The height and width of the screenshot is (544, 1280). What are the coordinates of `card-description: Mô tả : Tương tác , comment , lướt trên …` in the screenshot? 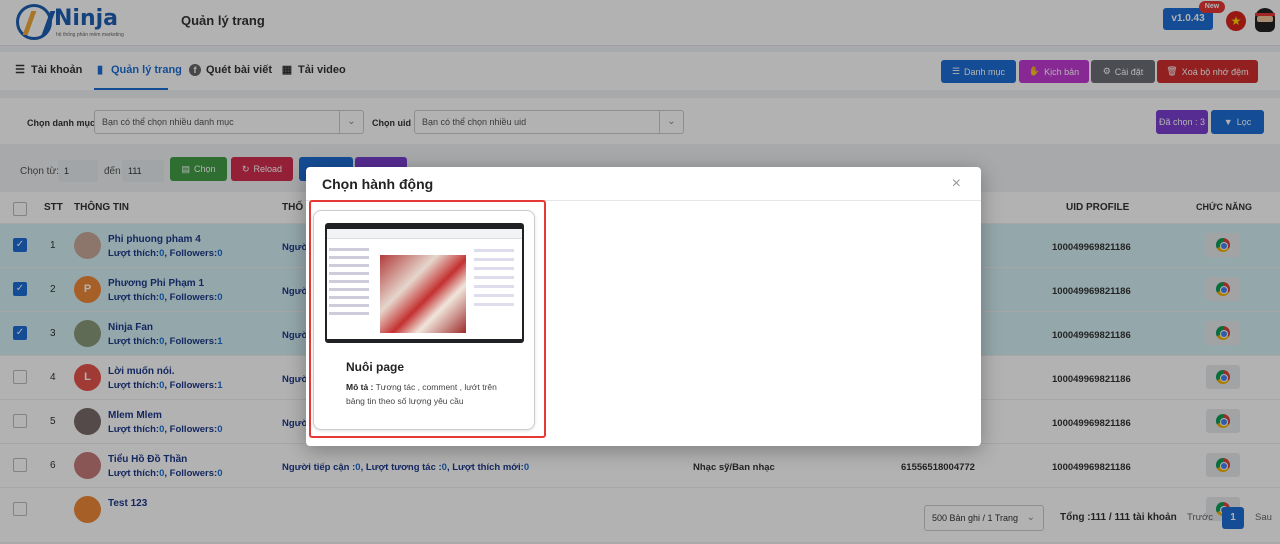 It's located at (431, 394).